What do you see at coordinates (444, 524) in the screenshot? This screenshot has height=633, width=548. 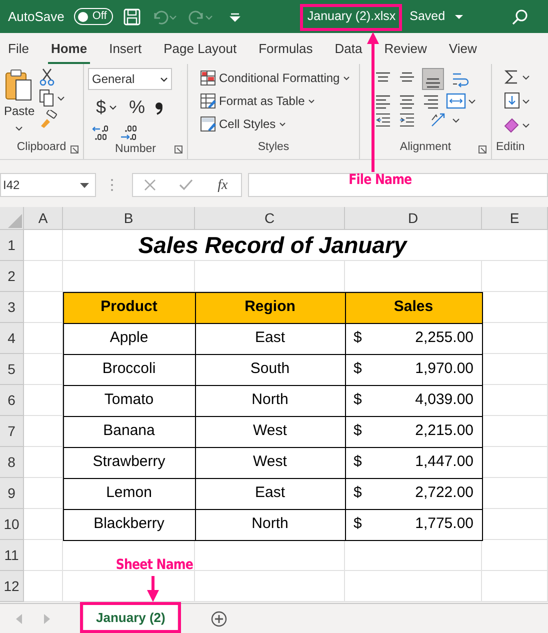 I see `sales-amount: 1,775.00` at bounding box center [444, 524].